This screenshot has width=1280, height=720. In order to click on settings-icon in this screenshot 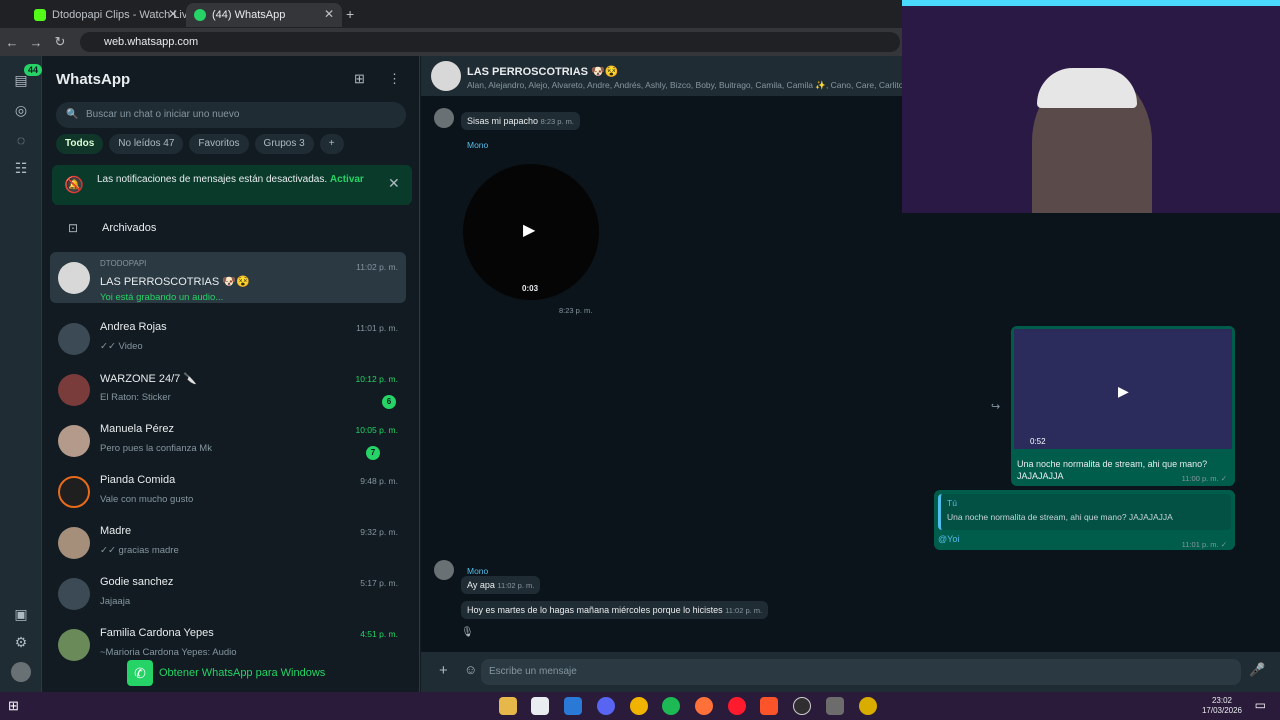, I will do `click(835, 706)`.